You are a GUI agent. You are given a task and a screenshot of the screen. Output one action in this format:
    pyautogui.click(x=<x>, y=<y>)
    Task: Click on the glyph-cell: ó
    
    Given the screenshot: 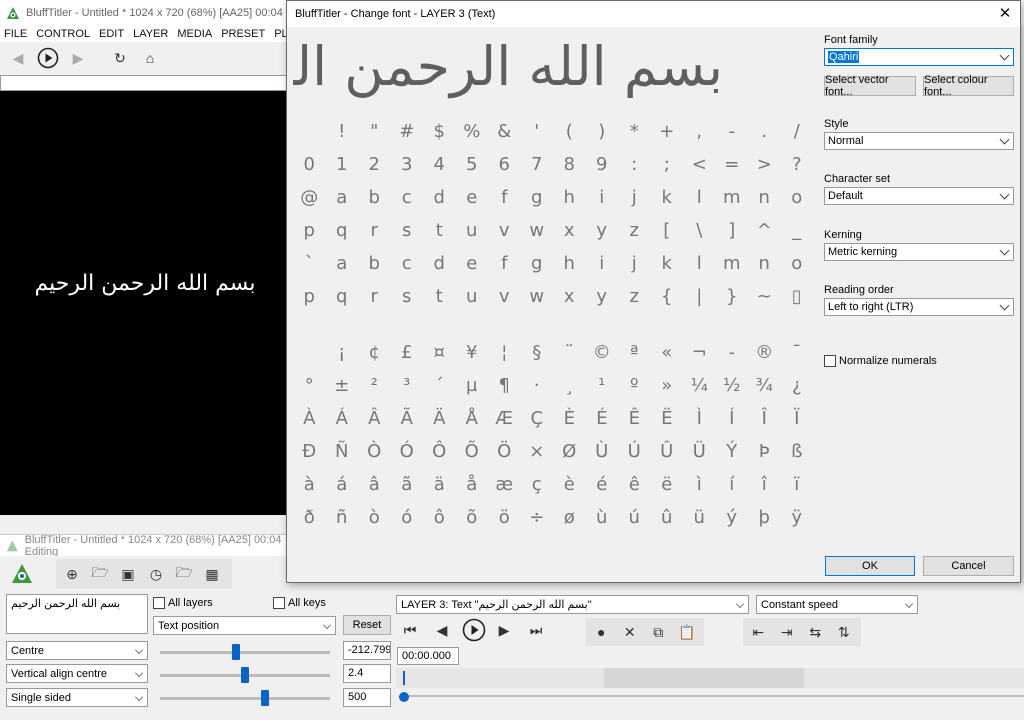 What is the action you would take?
    pyautogui.click(x=407, y=517)
    